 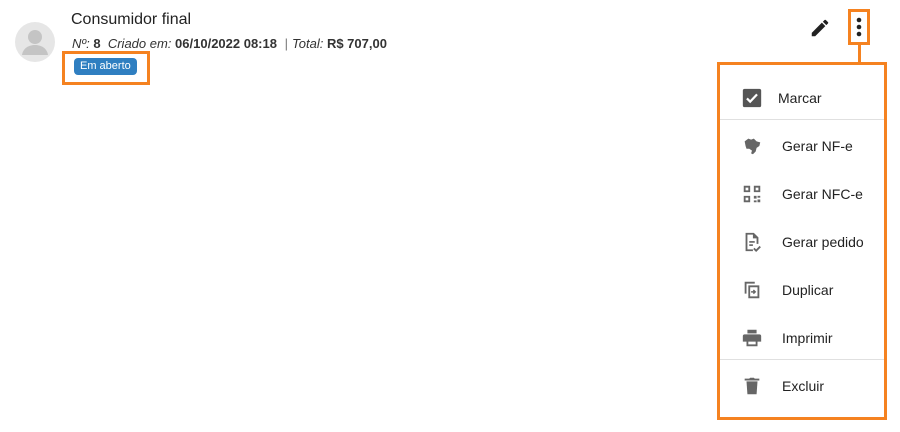 I want to click on menu-item-label: Duplicar, so click(x=808, y=290).